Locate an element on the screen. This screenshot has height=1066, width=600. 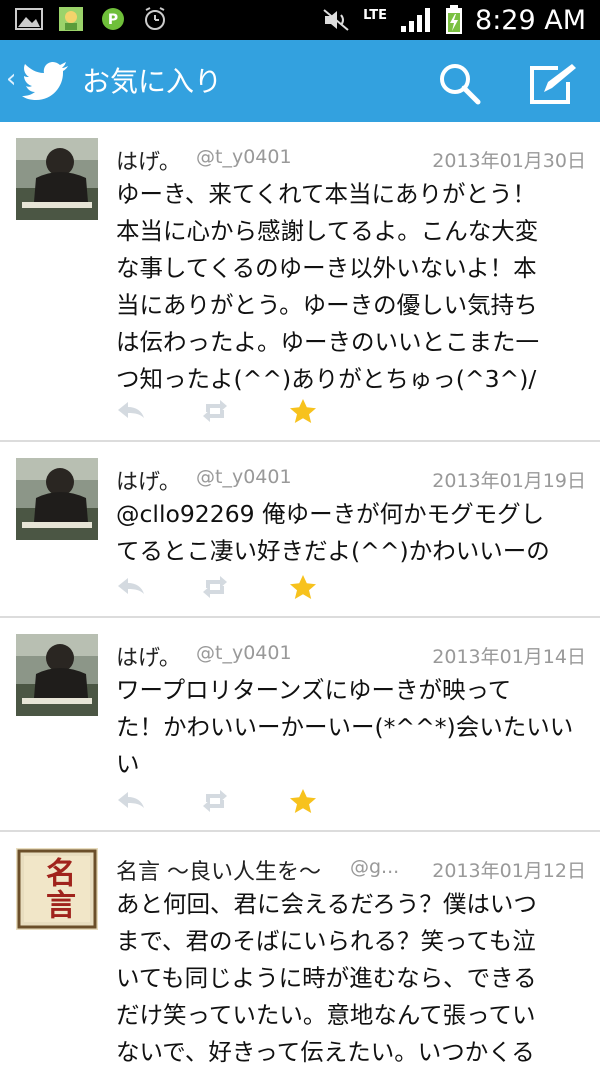
status-bar: P LTE 8:29 AM is located at coordinates (300, 20).